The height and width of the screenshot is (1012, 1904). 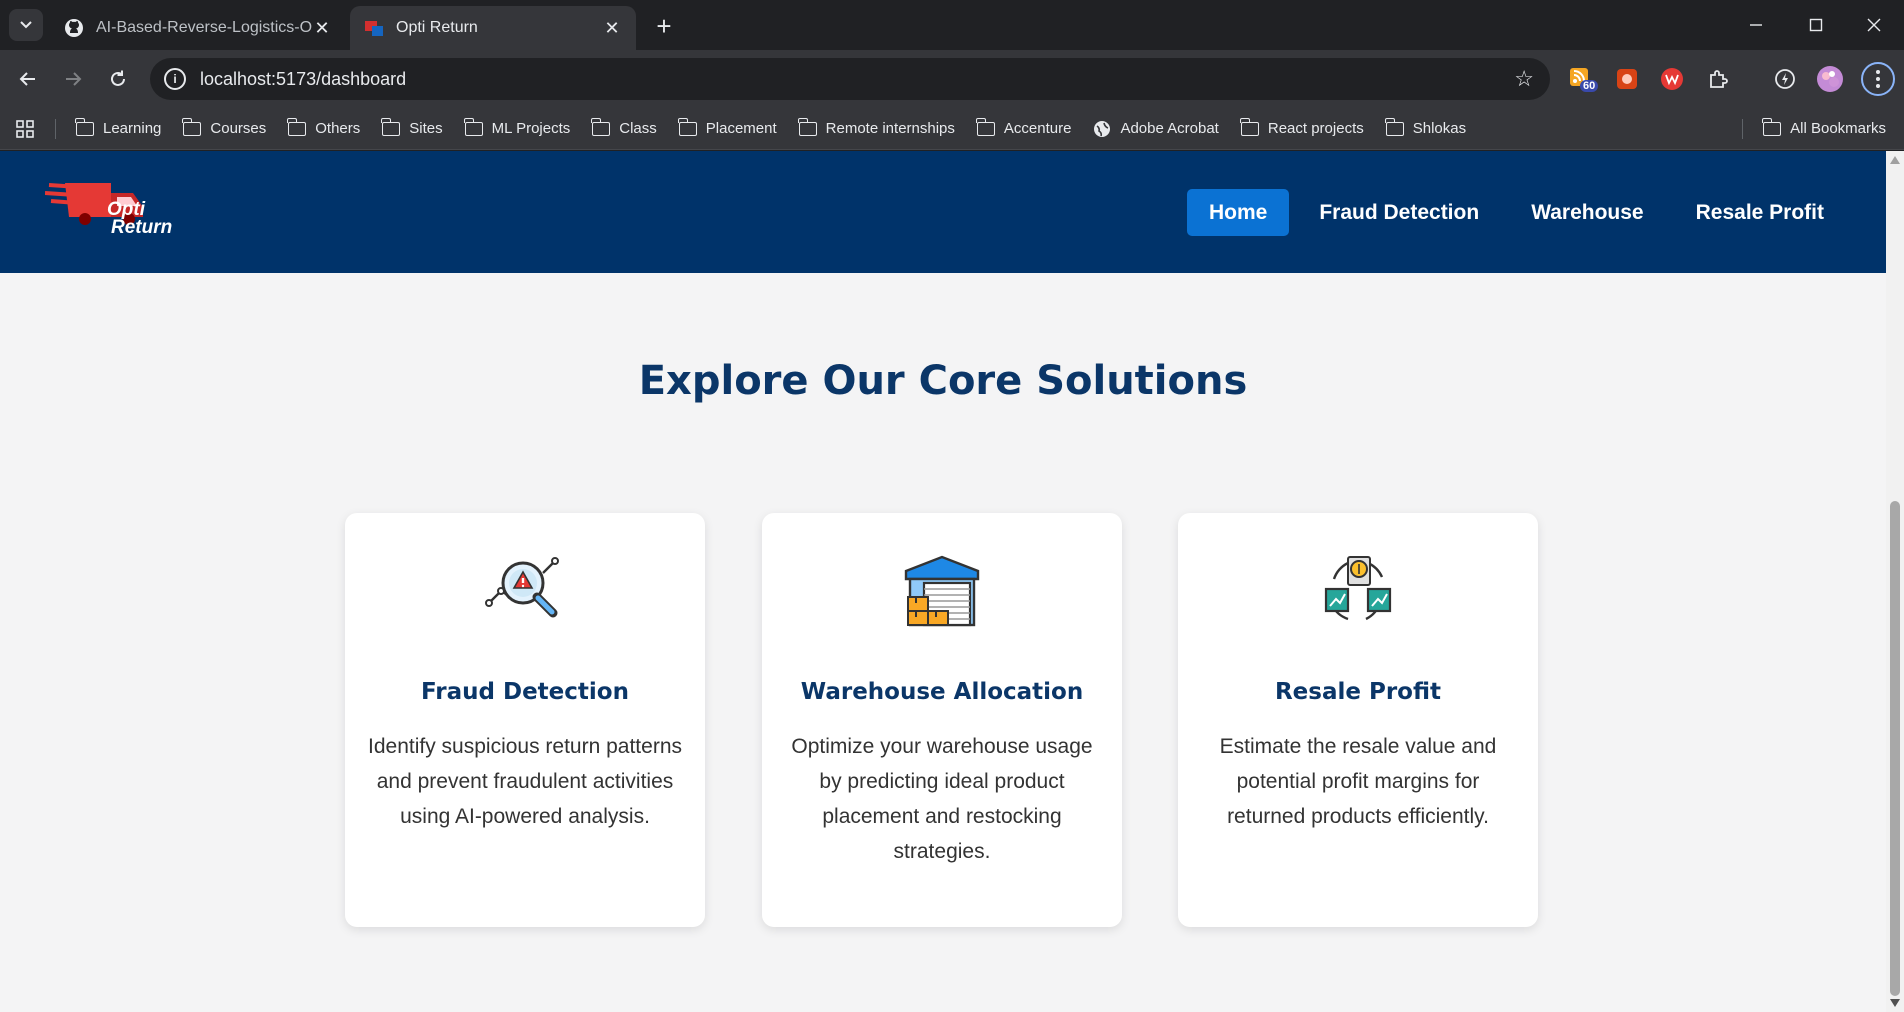 I want to click on rss-extension-icon: 60, so click(x=1583, y=79).